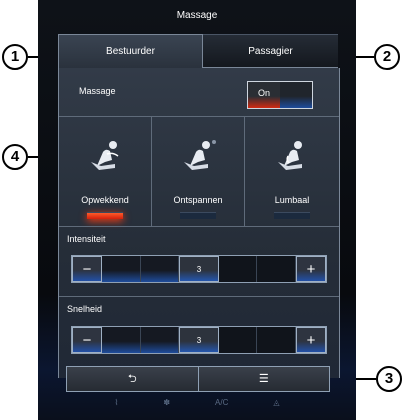  What do you see at coordinates (15, 157) in the screenshot?
I see `callout-4: 4` at bounding box center [15, 157].